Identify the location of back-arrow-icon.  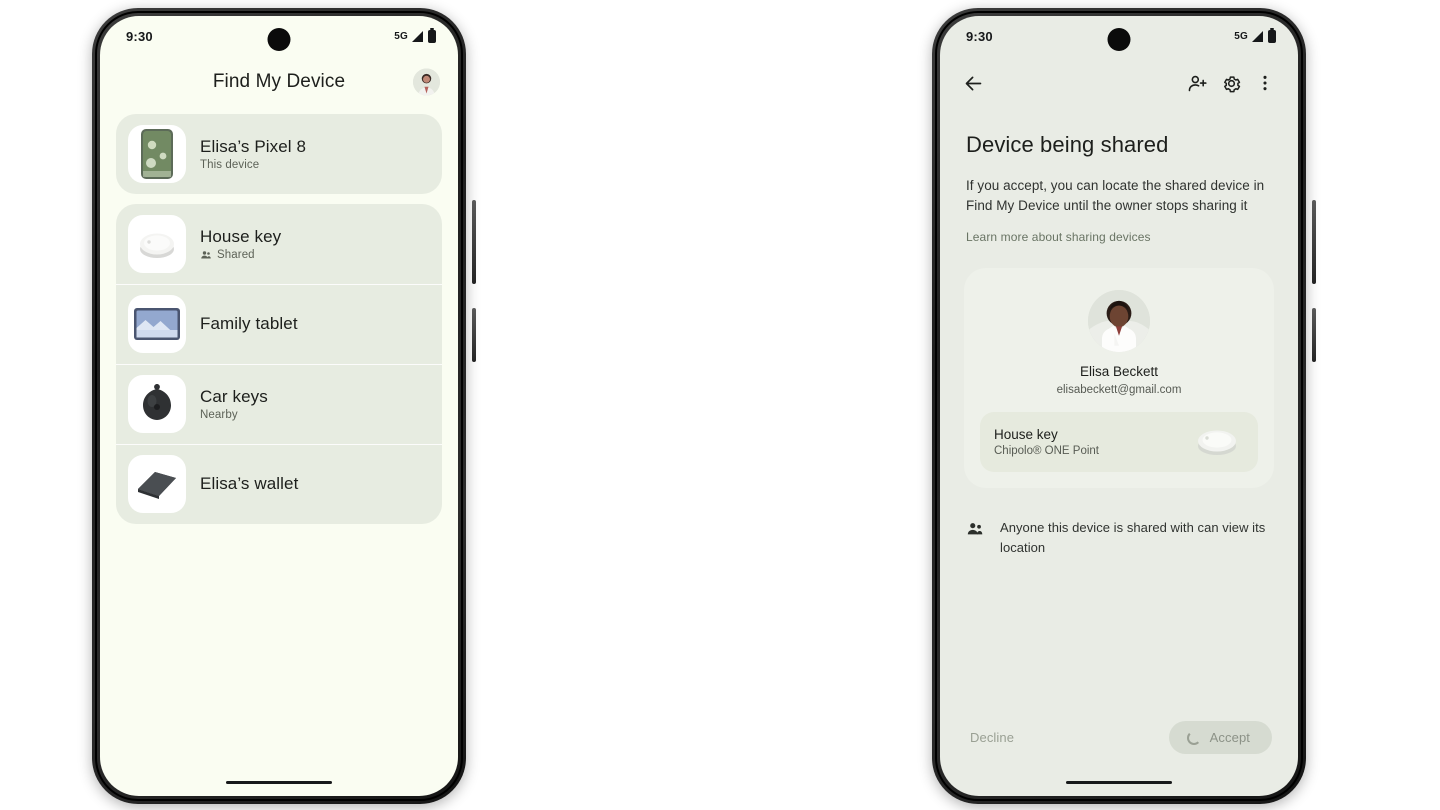
(973, 83).